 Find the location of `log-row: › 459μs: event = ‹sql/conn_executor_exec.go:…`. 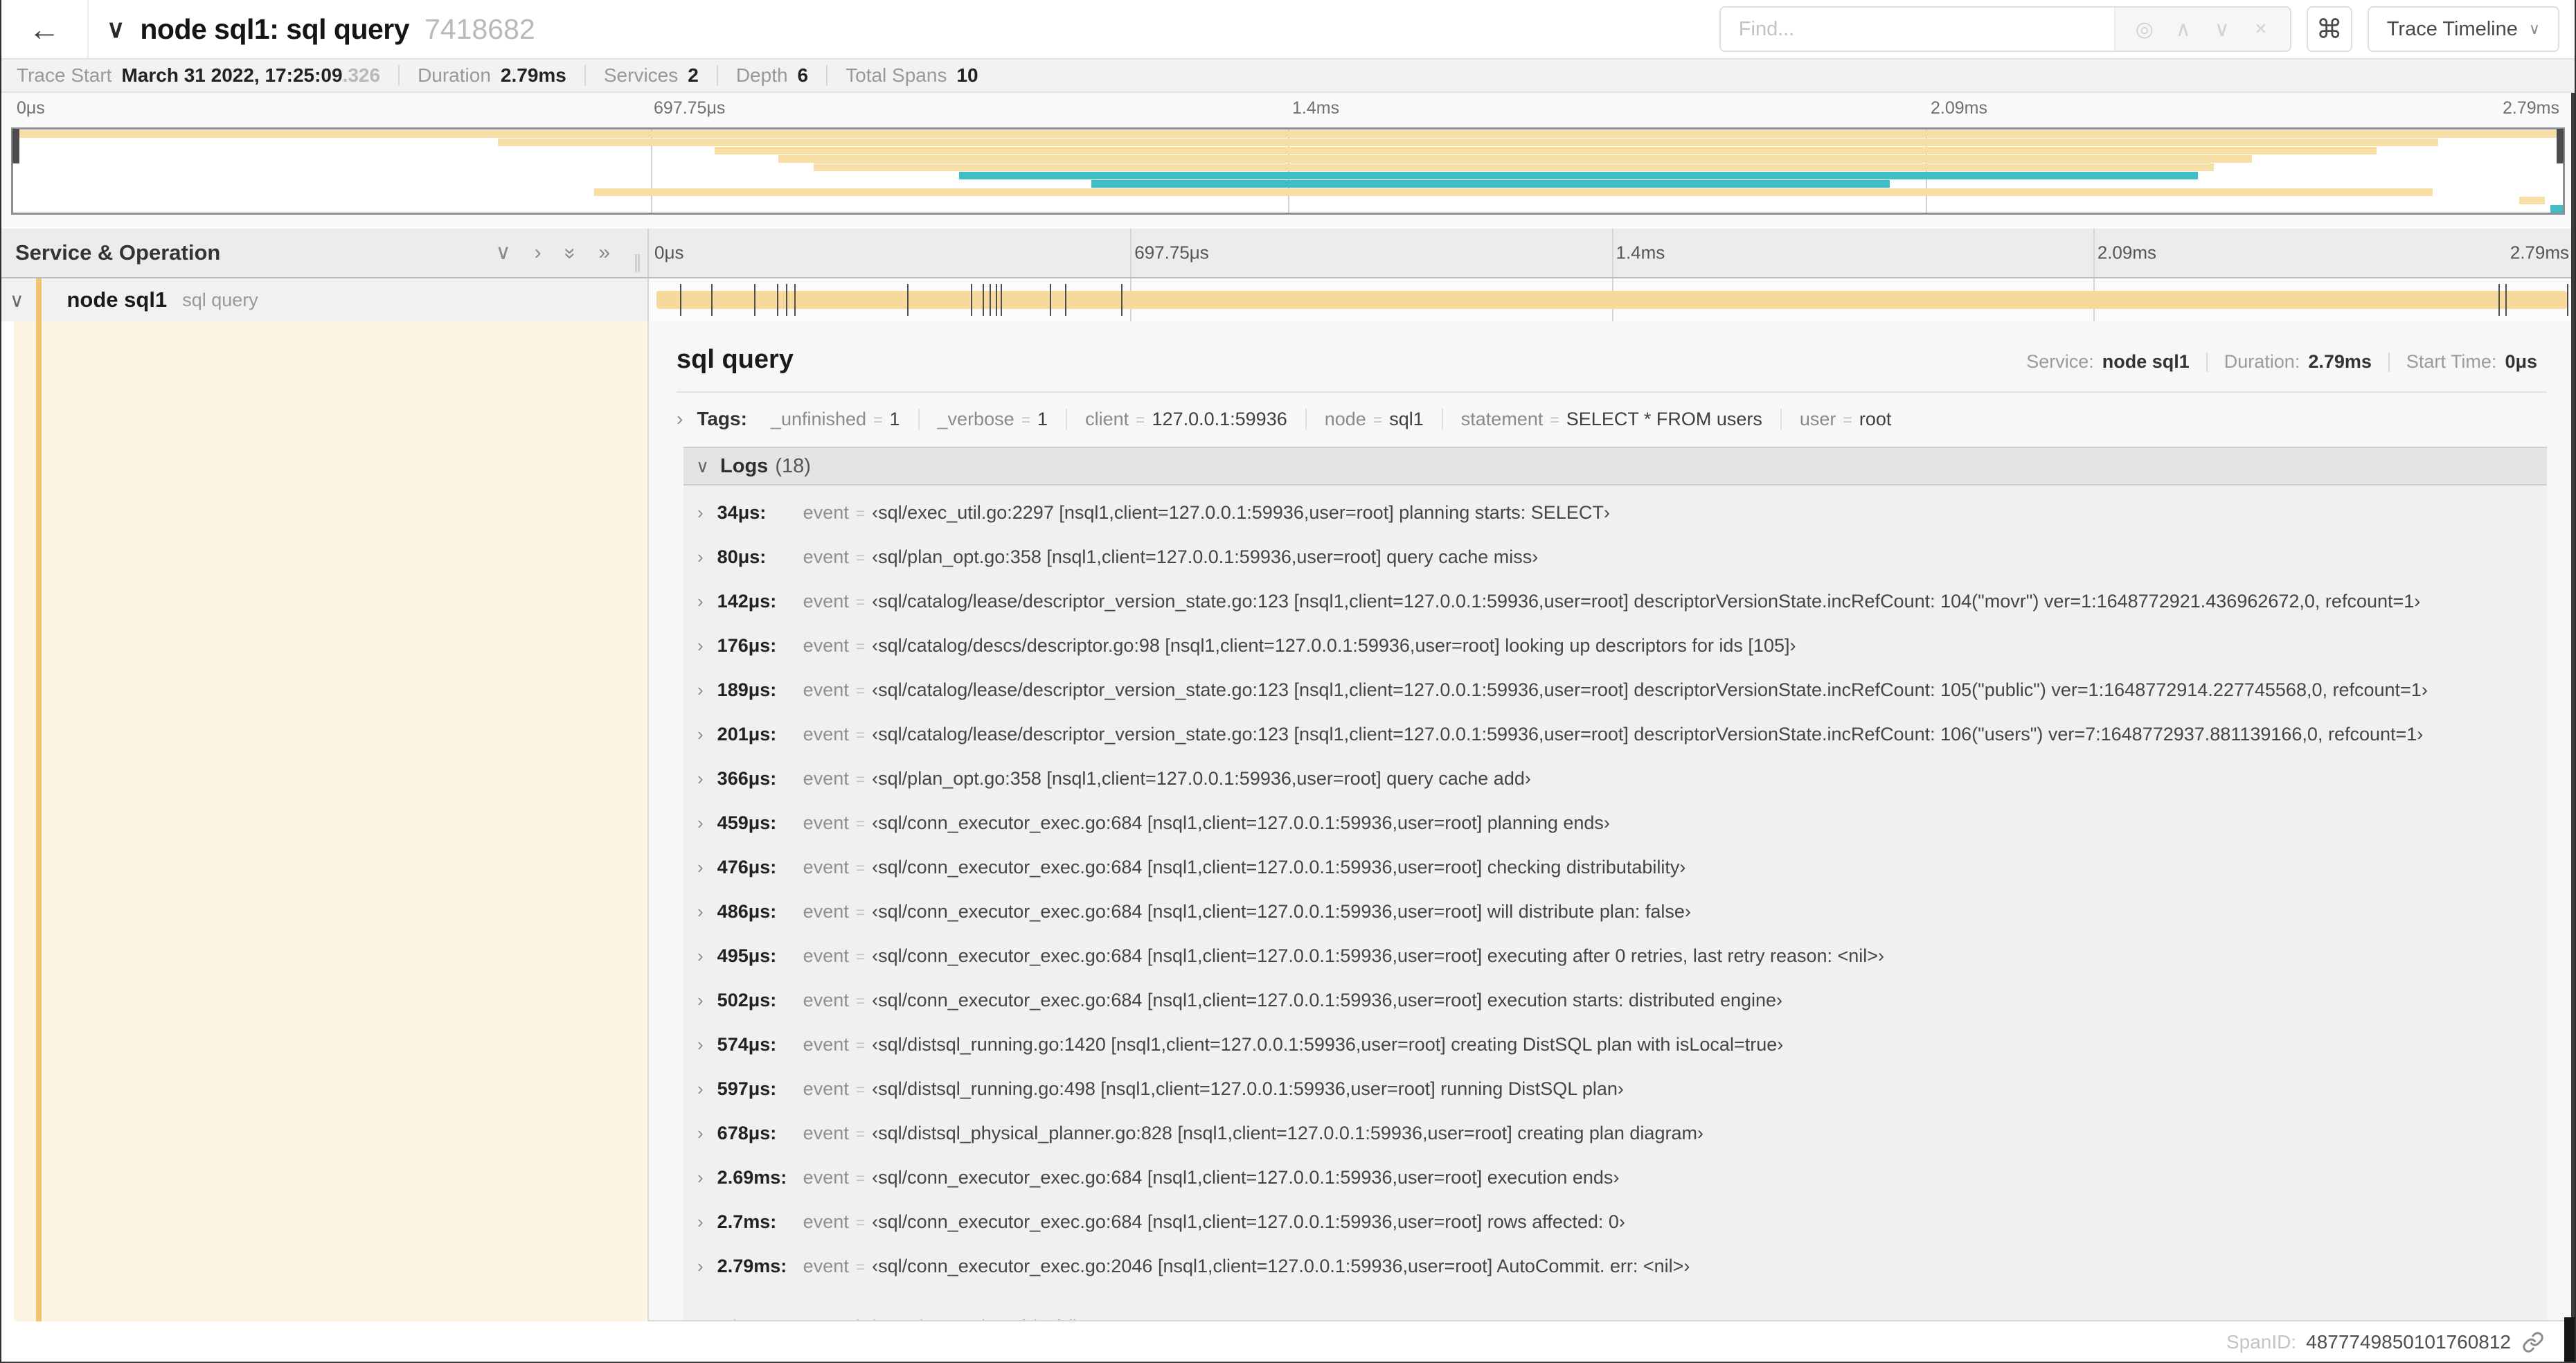

log-row: › 459μs: event = ‹sql/conn_executor_exec.go:… is located at coordinates (1615, 835).